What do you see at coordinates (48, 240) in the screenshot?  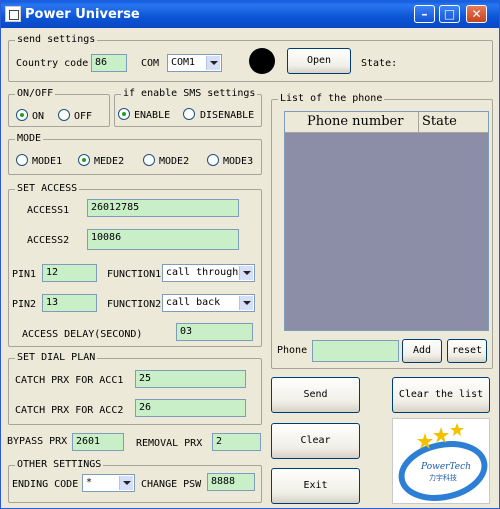 I see `access2-label: ACCESS2` at bounding box center [48, 240].